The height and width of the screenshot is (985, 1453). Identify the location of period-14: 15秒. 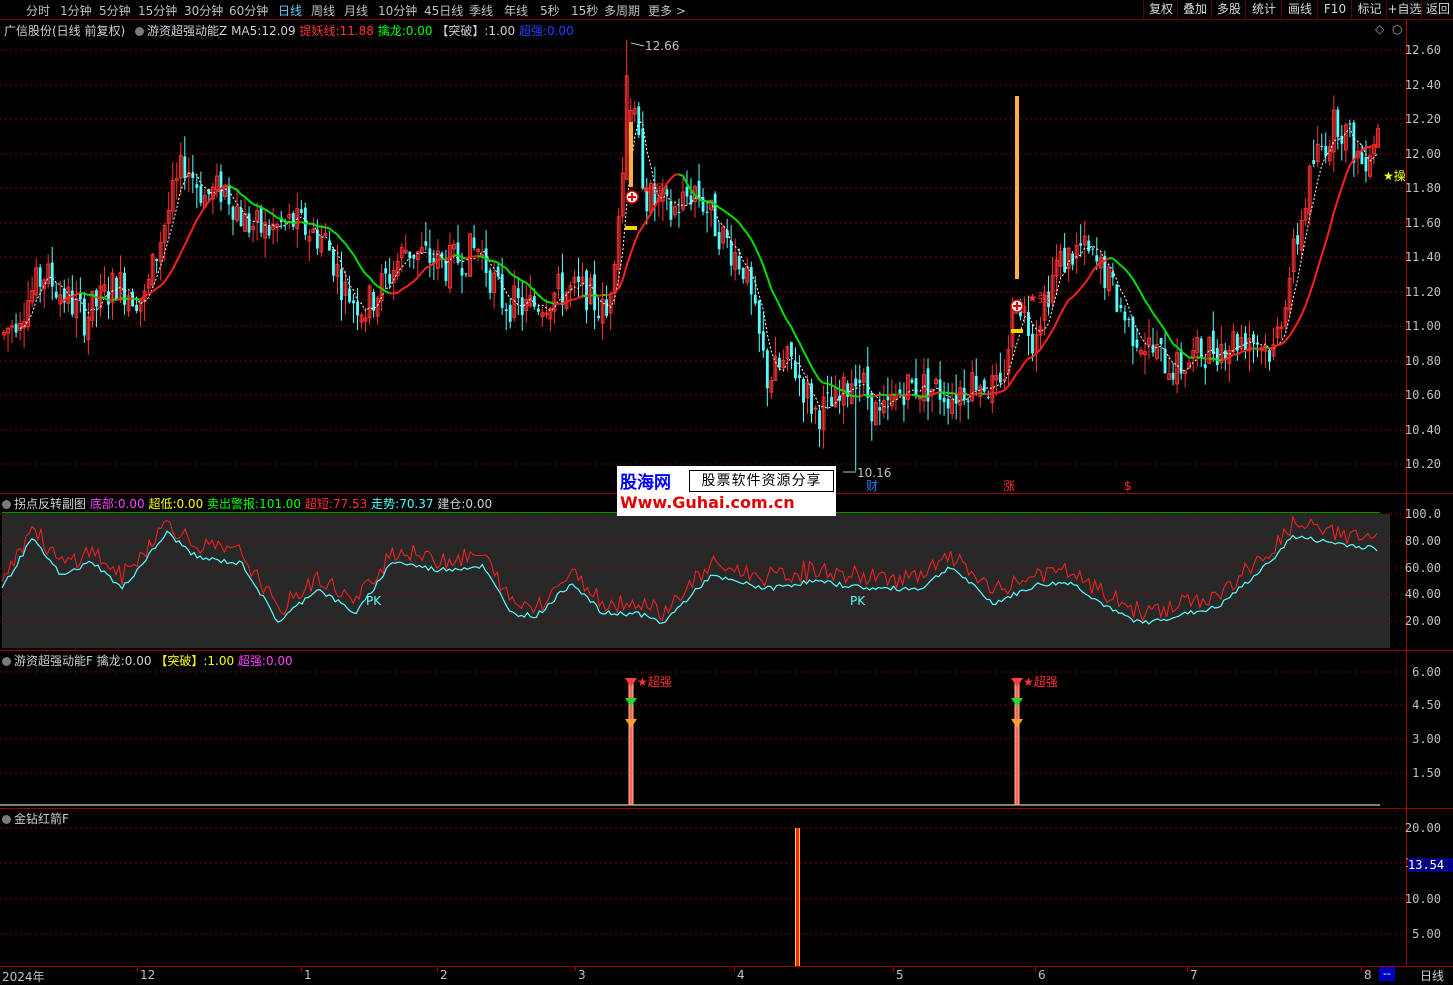
(584, 10).